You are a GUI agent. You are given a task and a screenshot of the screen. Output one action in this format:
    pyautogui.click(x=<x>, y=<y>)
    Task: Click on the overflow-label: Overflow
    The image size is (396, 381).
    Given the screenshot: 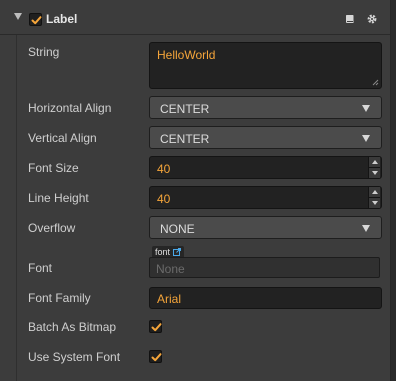 What is the action you would take?
    pyautogui.click(x=52, y=228)
    